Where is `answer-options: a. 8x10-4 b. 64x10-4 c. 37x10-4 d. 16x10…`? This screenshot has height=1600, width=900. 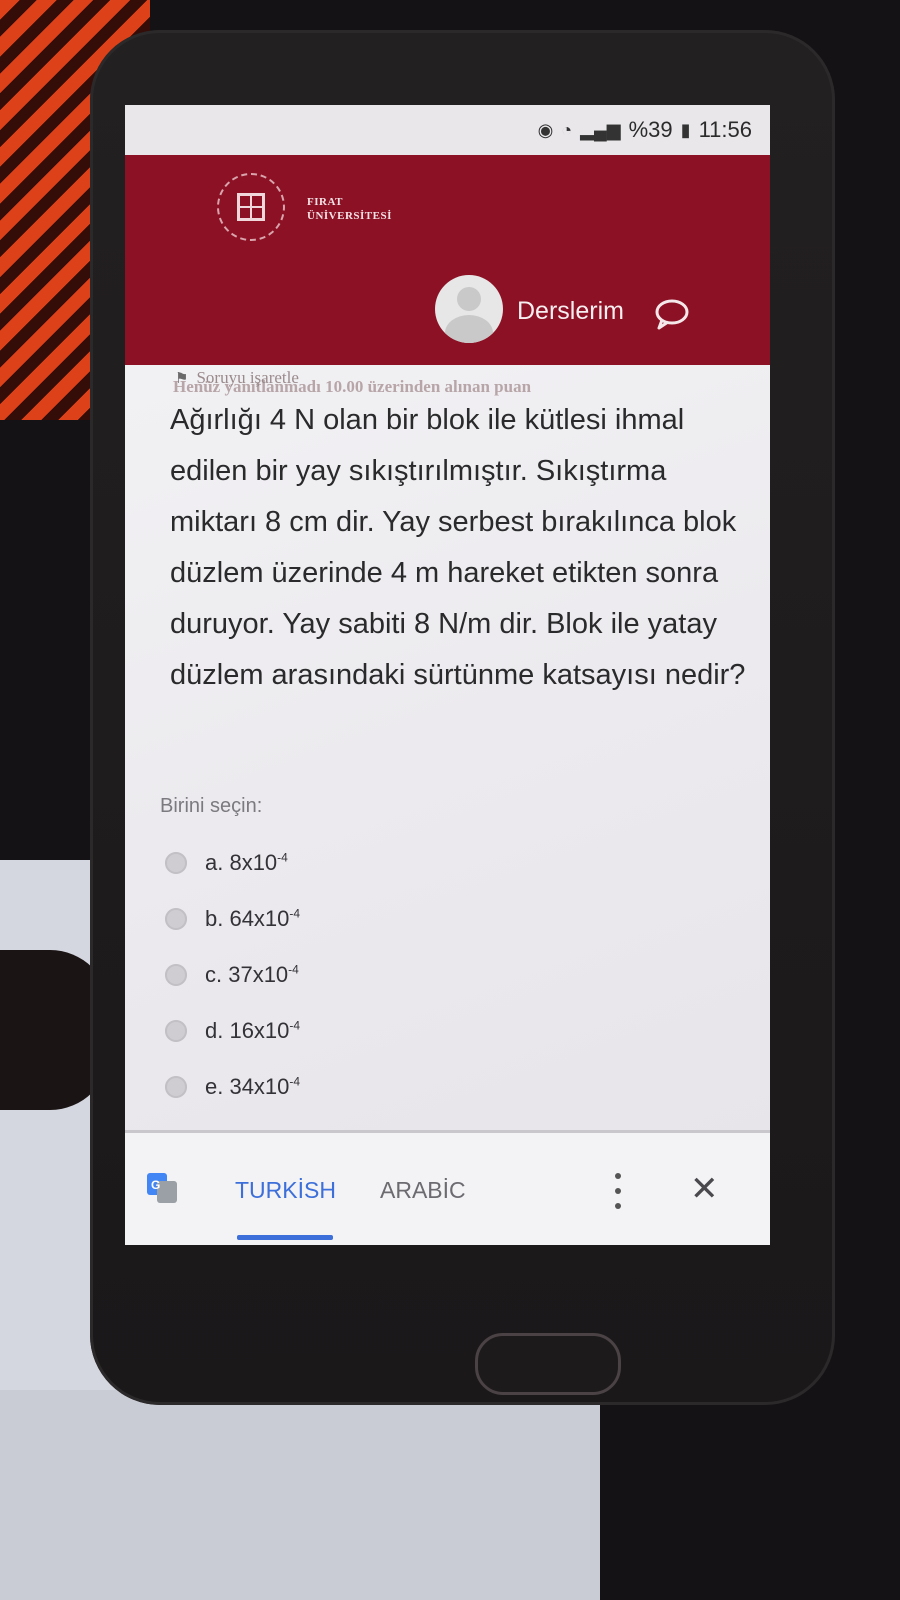 answer-options: a. 8x10-4 b. 64x10-4 c. 37x10-4 d. 16x10… is located at coordinates (365, 975).